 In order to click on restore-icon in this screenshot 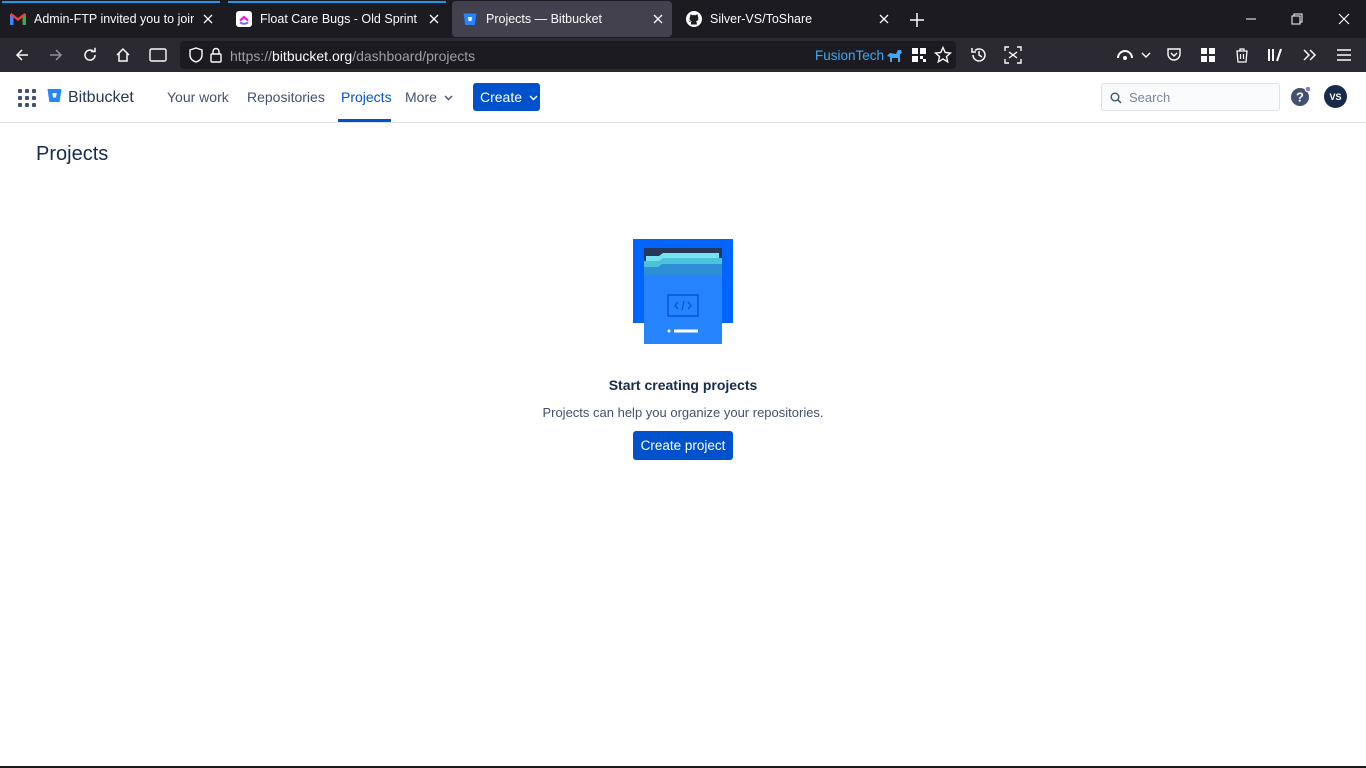, I will do `click(1297, 19)`.